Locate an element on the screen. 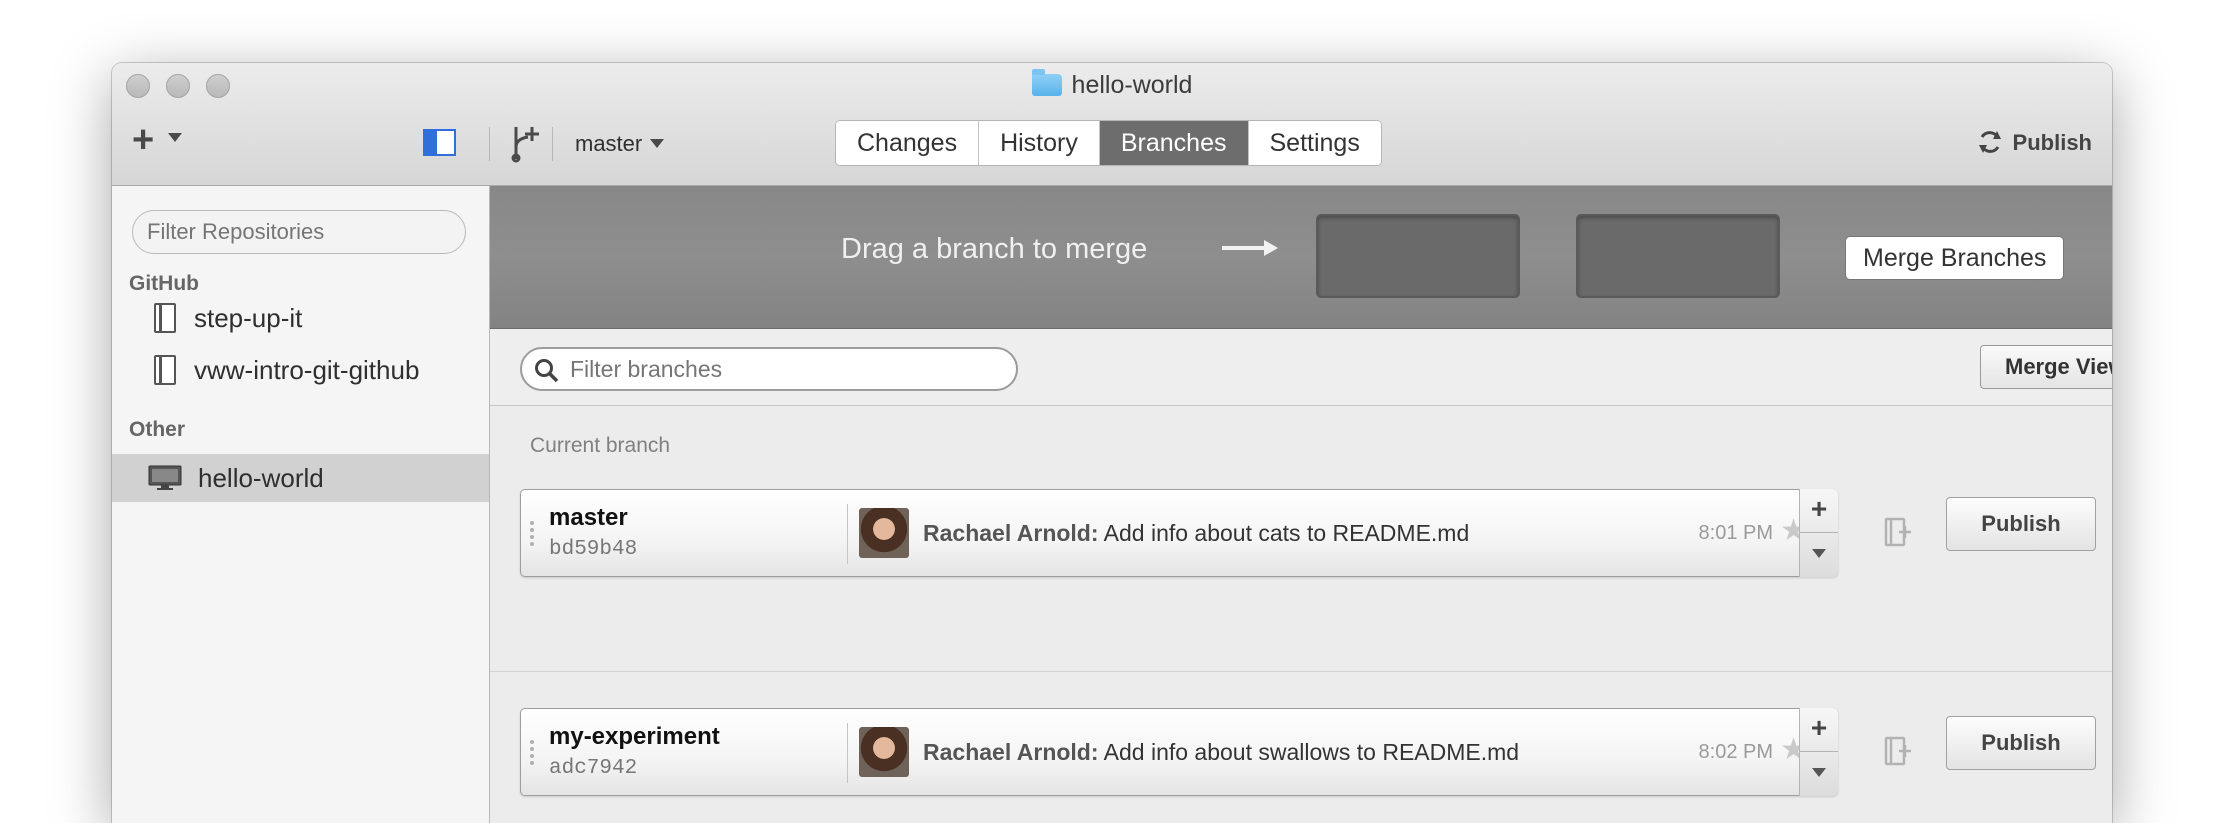 The width and height of the screenshot is (2224, 823). commit-message: Add info about cats to README.md is located at coordinates (1286, 533).